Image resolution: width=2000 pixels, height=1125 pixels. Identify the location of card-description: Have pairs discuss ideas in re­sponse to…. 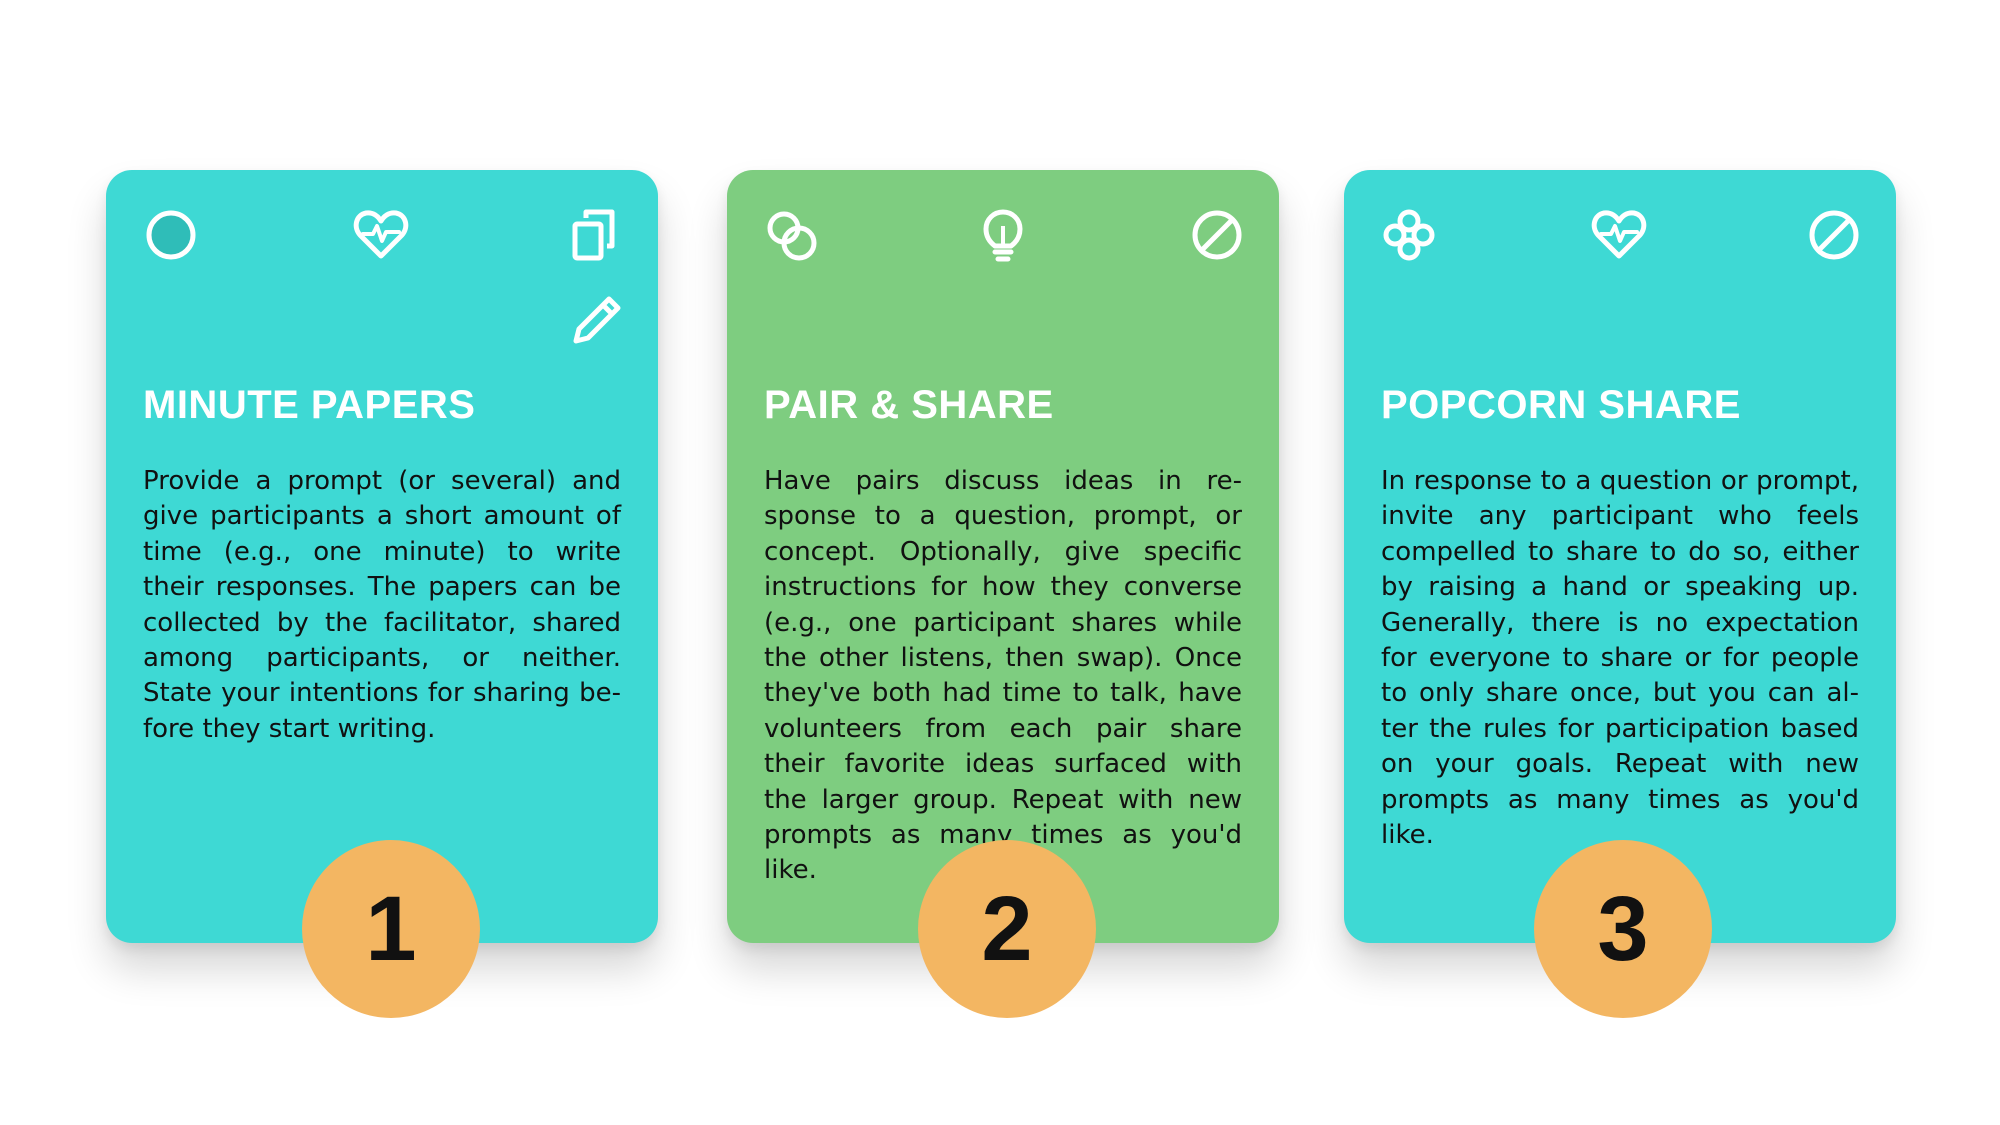
(1003, 676).